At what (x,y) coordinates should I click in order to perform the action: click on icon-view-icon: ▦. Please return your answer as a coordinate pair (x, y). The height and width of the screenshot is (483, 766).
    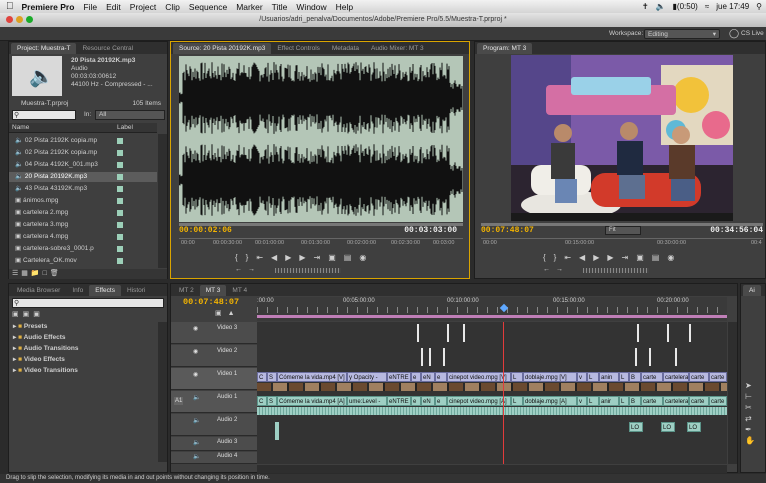
    Looking at the image, I should click on (26, 273).